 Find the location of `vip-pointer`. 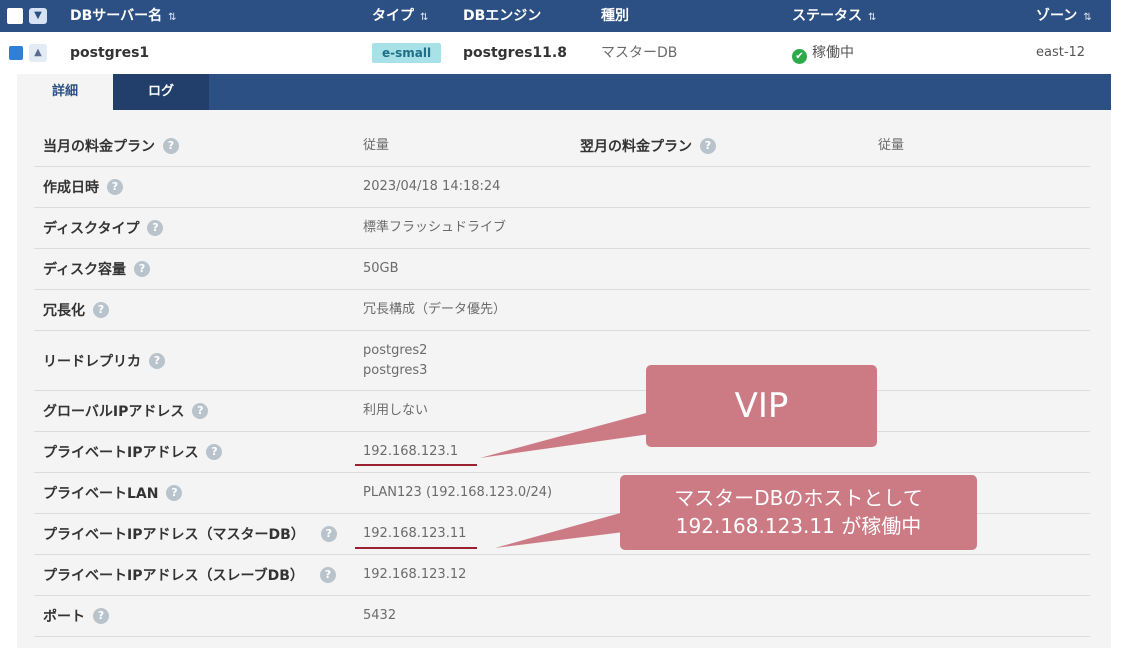

vip-pointer is located at coordinates (565, 435).